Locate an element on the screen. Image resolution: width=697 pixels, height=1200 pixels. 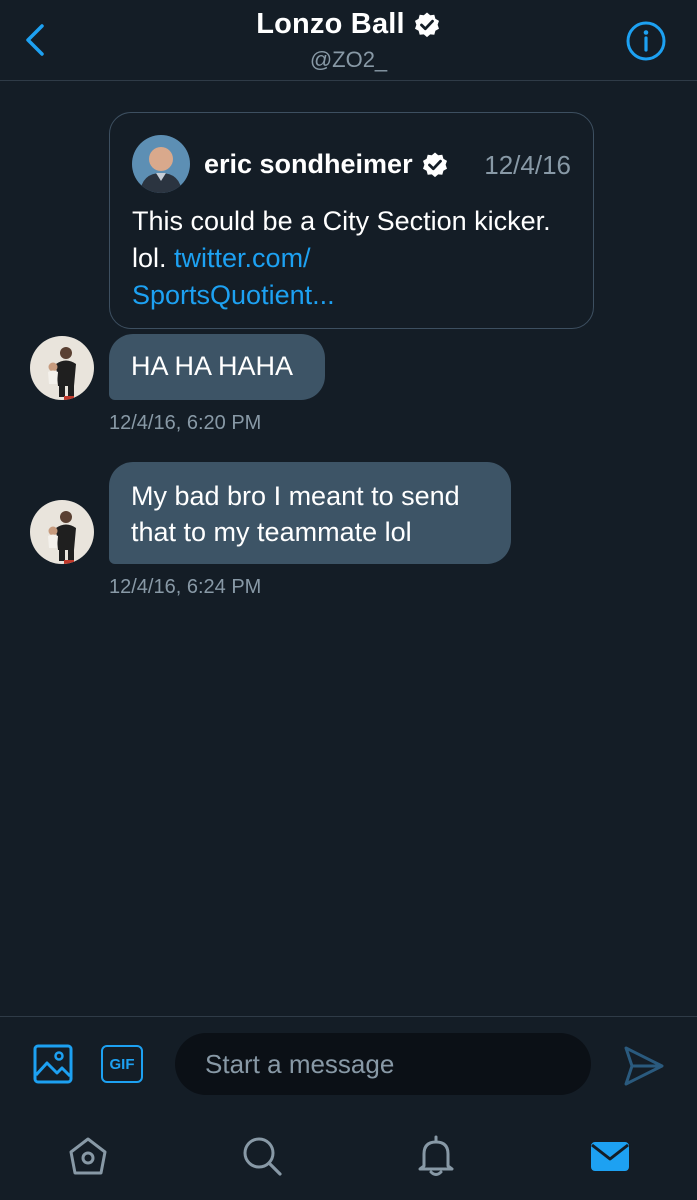
header-title-area: Lonzo Ball @ZO2_ is located at coordinates (348, 40).